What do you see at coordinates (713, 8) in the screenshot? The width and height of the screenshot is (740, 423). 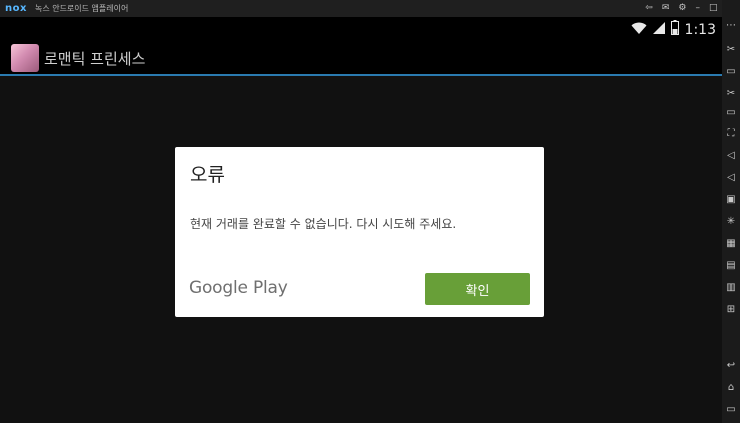 I see `maximize-icon: □` at bounding box center [713, 8].